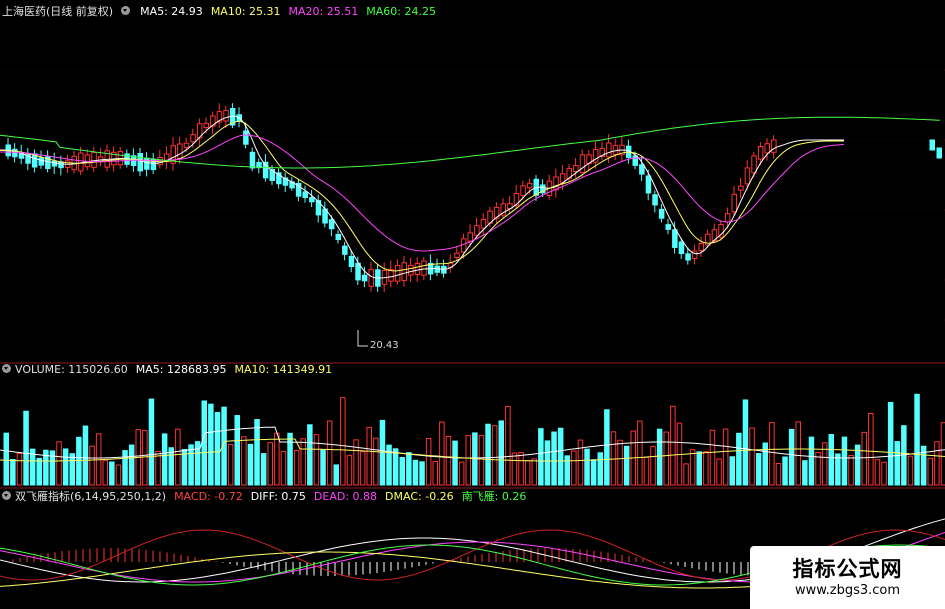 The height and width of the screenshot is (609, 945). Describe the element at coordinates (126, 11) in the screenshot. I see `legend-menu-icon` at that location.